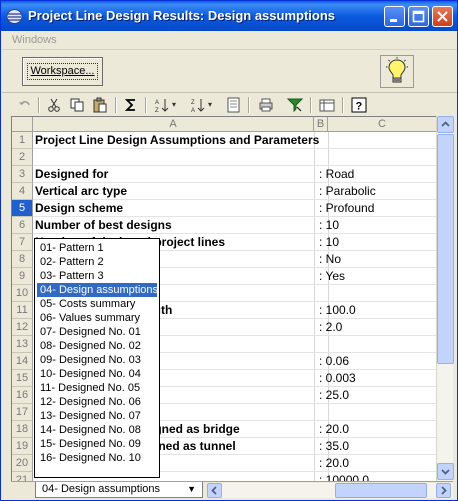  What do you see at coordinates (418, 16) in the screenshot?
I see `maximize-button` at bounding box center [418, 16].